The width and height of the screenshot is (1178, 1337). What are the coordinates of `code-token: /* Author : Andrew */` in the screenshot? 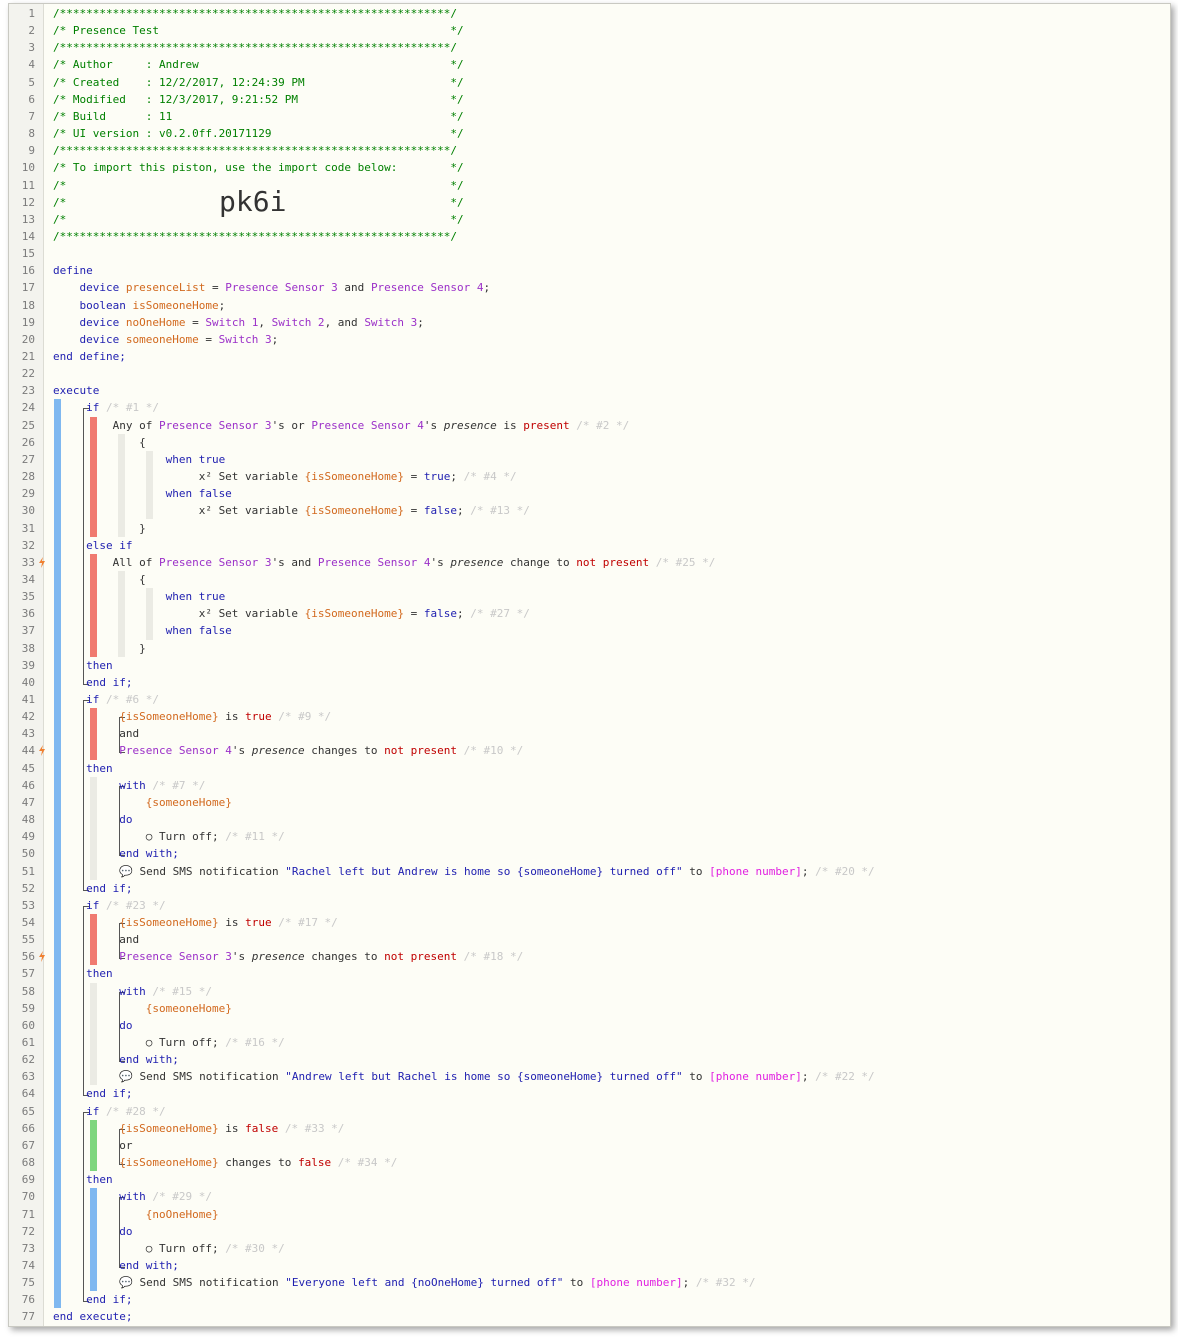 It's located at (258, 65).